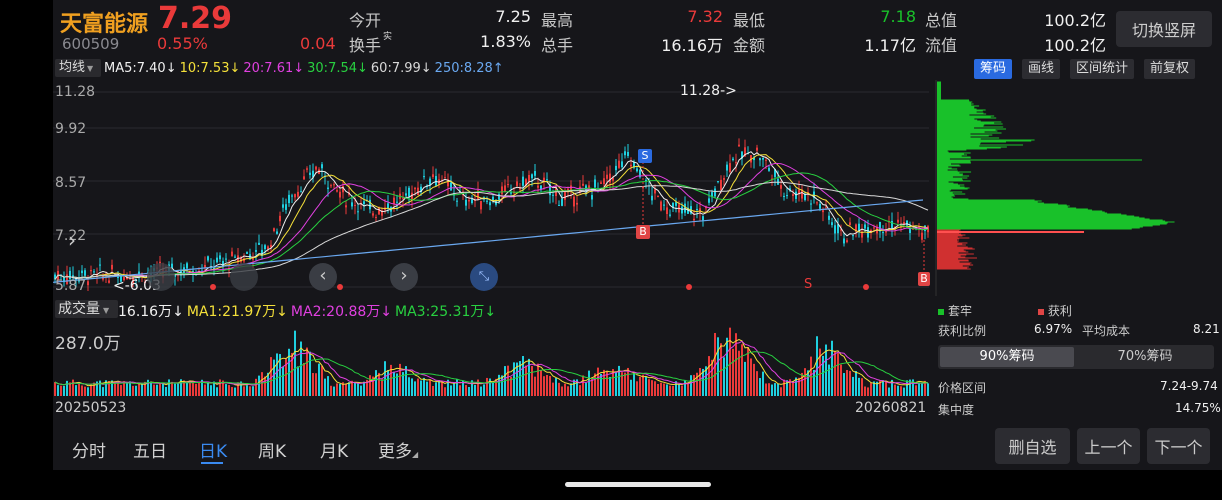  I want to click on stat-value: 1.83%, so click(505, 41).